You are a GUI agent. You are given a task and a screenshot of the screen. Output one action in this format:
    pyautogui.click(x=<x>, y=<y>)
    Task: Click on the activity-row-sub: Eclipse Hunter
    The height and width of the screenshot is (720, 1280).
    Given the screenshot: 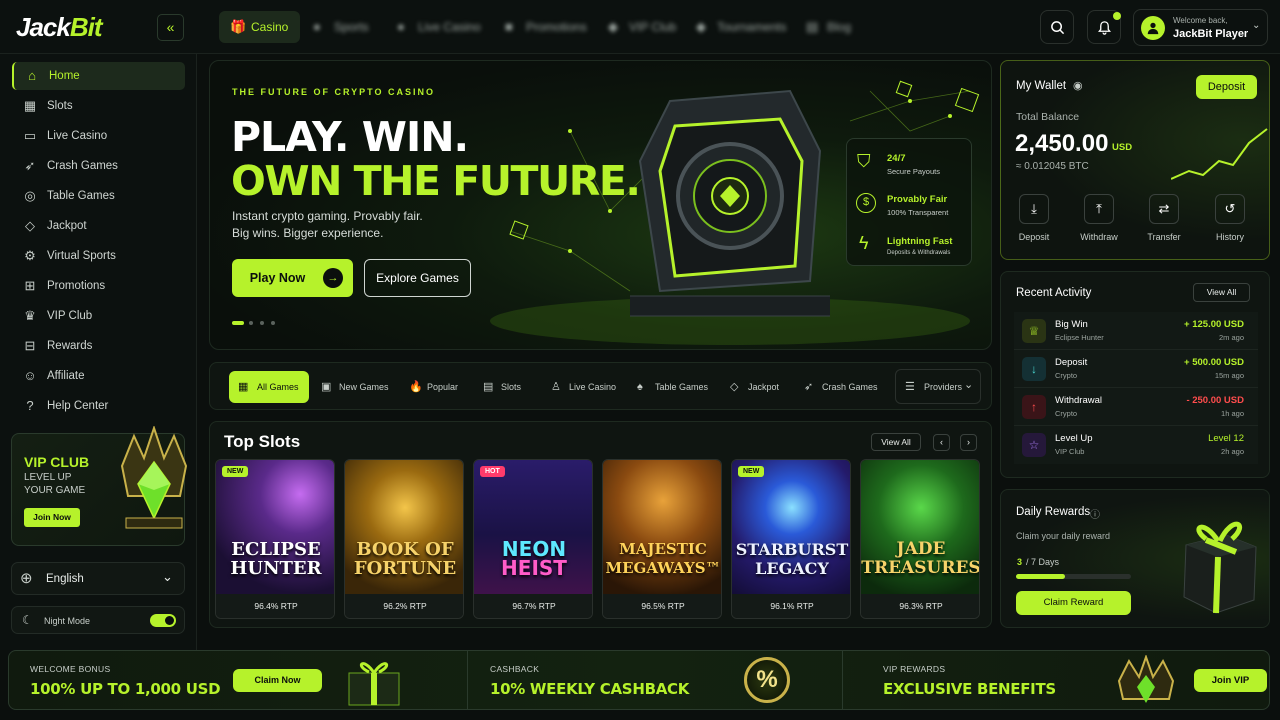 What is the action you would take?
    pyautogui.click(x=1079, y=337)
    